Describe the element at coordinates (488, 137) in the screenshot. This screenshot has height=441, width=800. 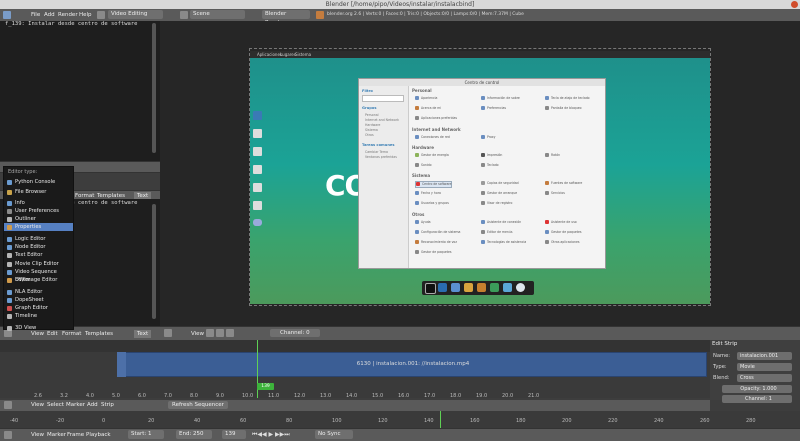
I see `cc-item: Proxy` at that location.